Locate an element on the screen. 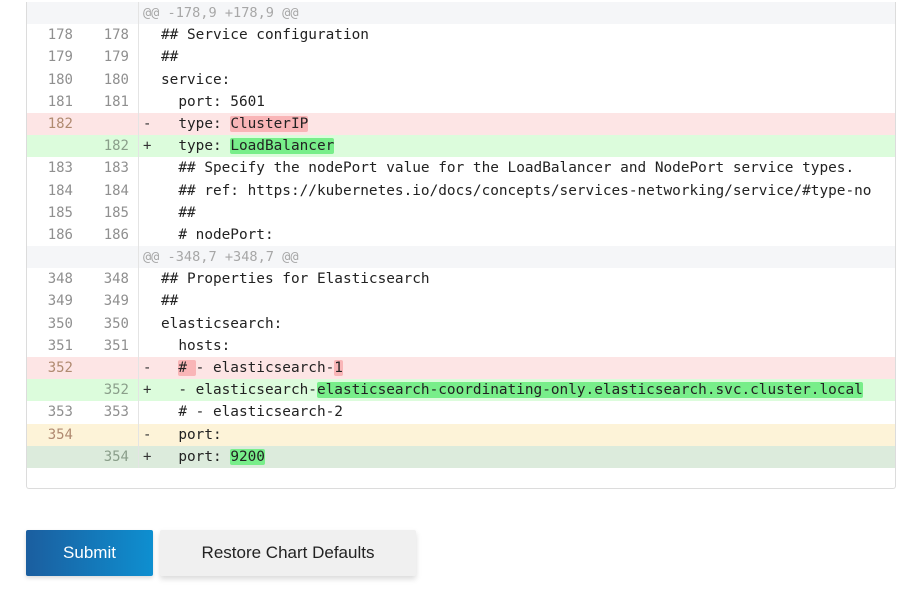 The width and height of the screenshot is (920, 592). code-text: ## Service configuration is located at coordinates (265, 35).